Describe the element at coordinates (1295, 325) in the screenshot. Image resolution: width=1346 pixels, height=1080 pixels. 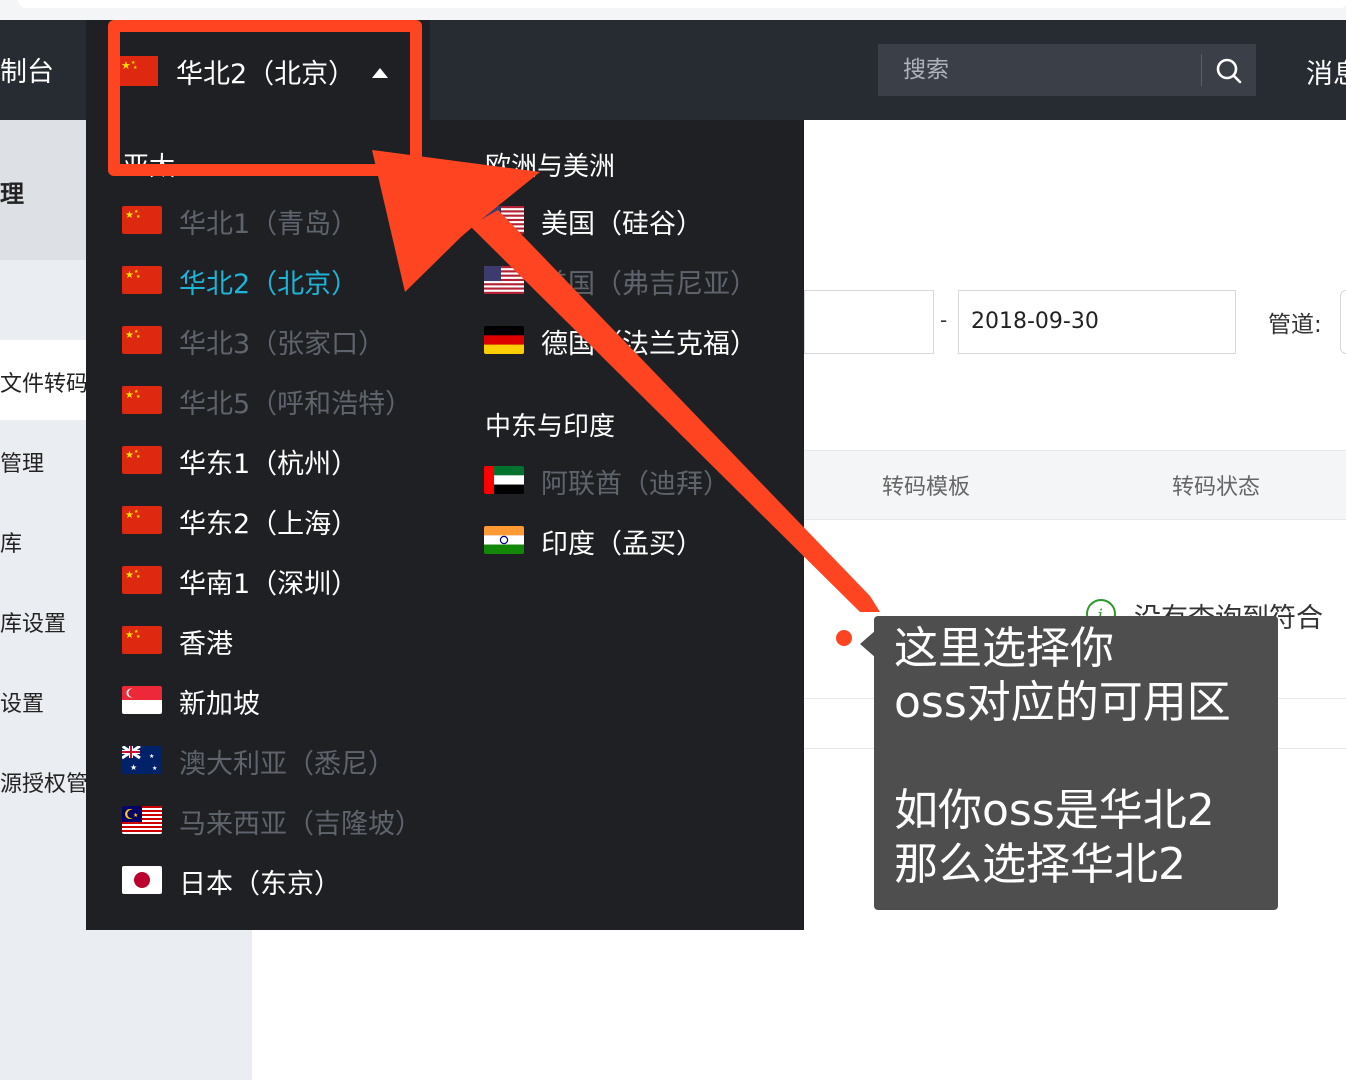
I see `pipeline-label: 管道:` at that location.